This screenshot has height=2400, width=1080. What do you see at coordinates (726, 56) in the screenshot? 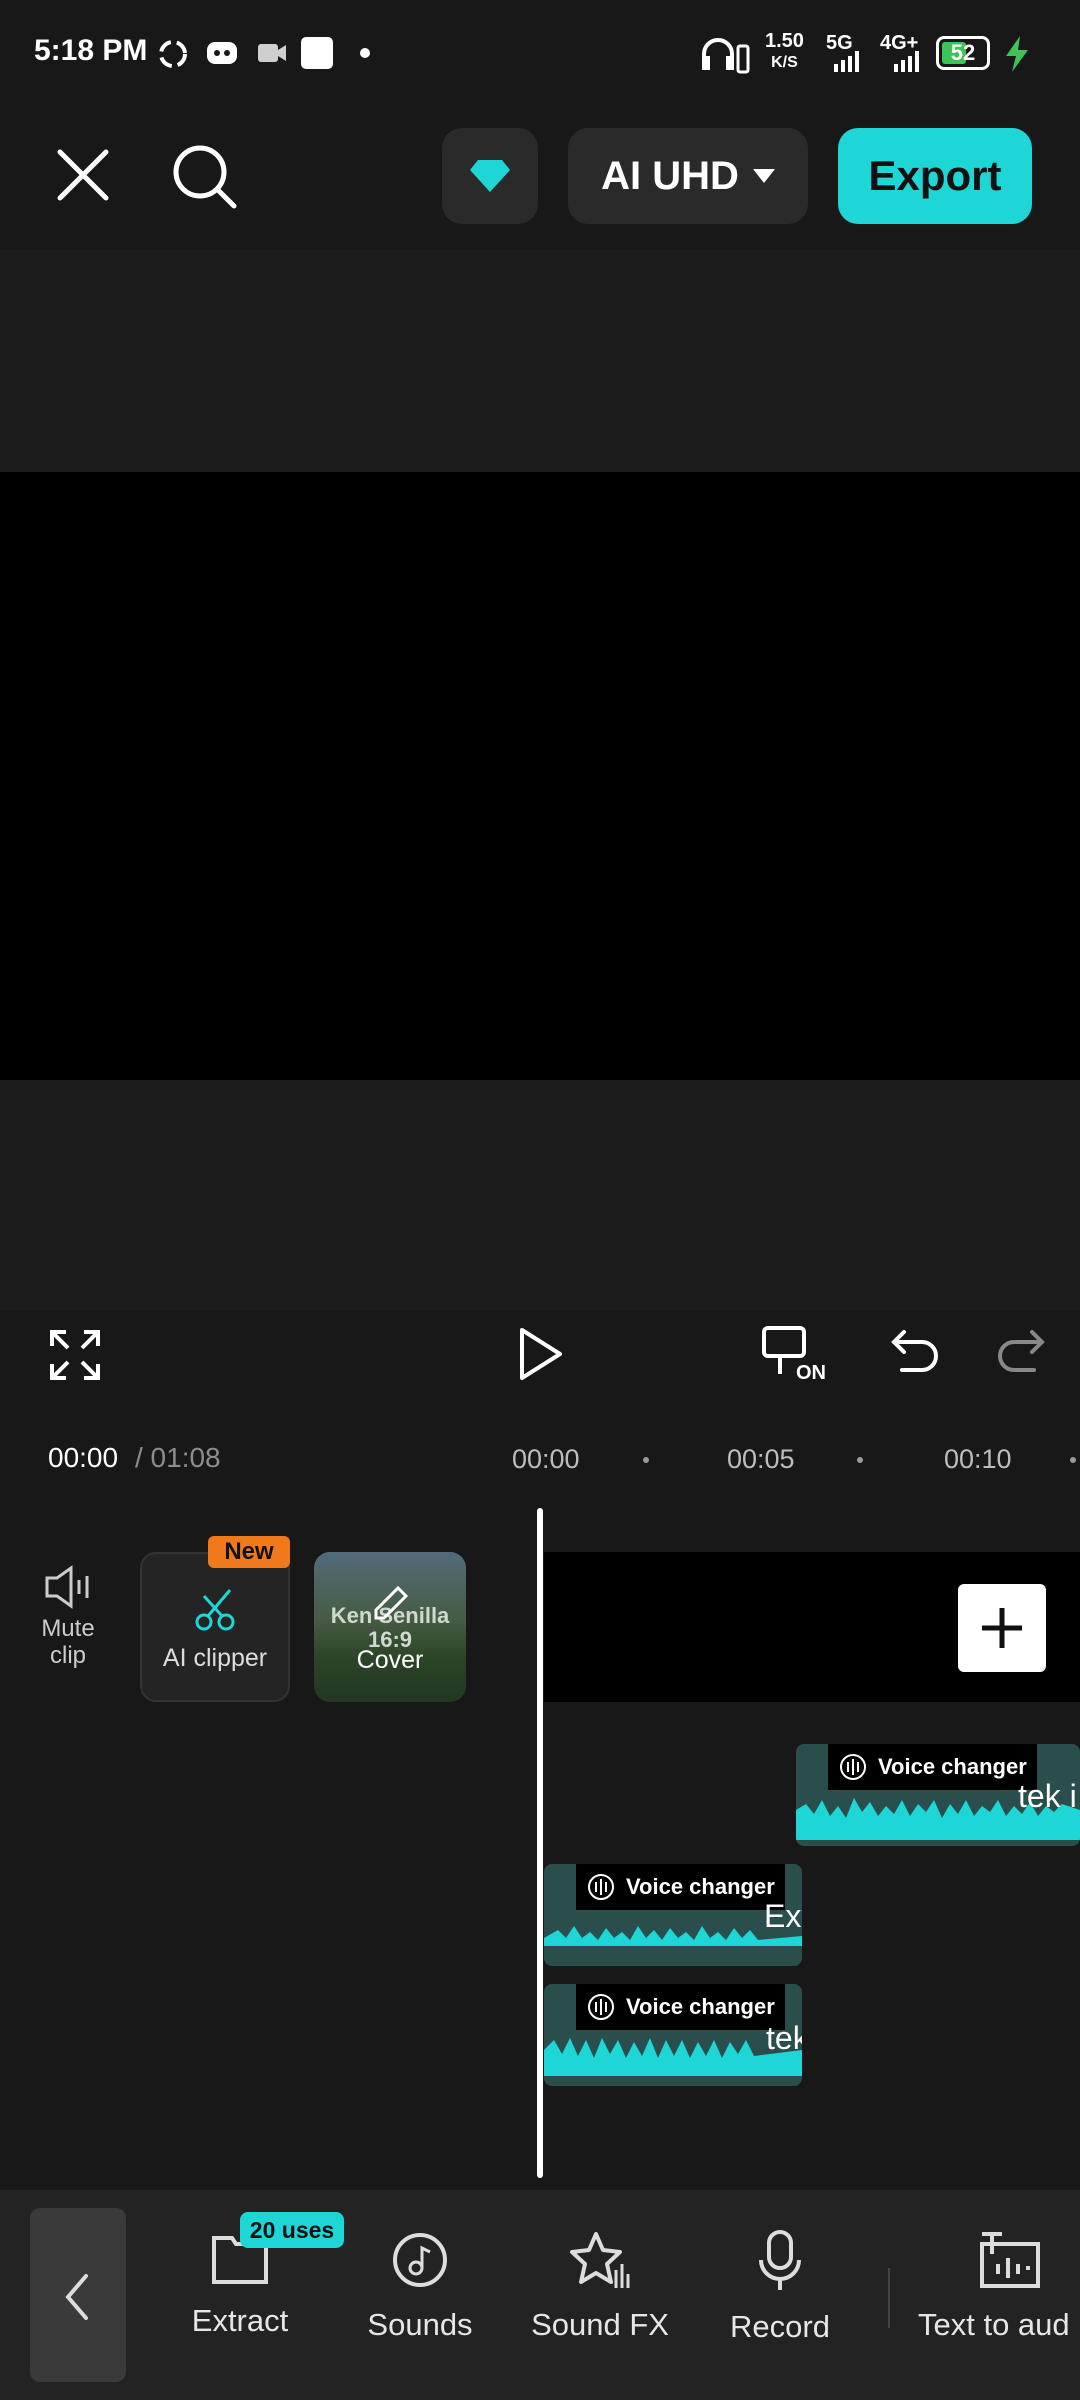
I see `headphones-battery-icon` at bounding box center [726, 56].